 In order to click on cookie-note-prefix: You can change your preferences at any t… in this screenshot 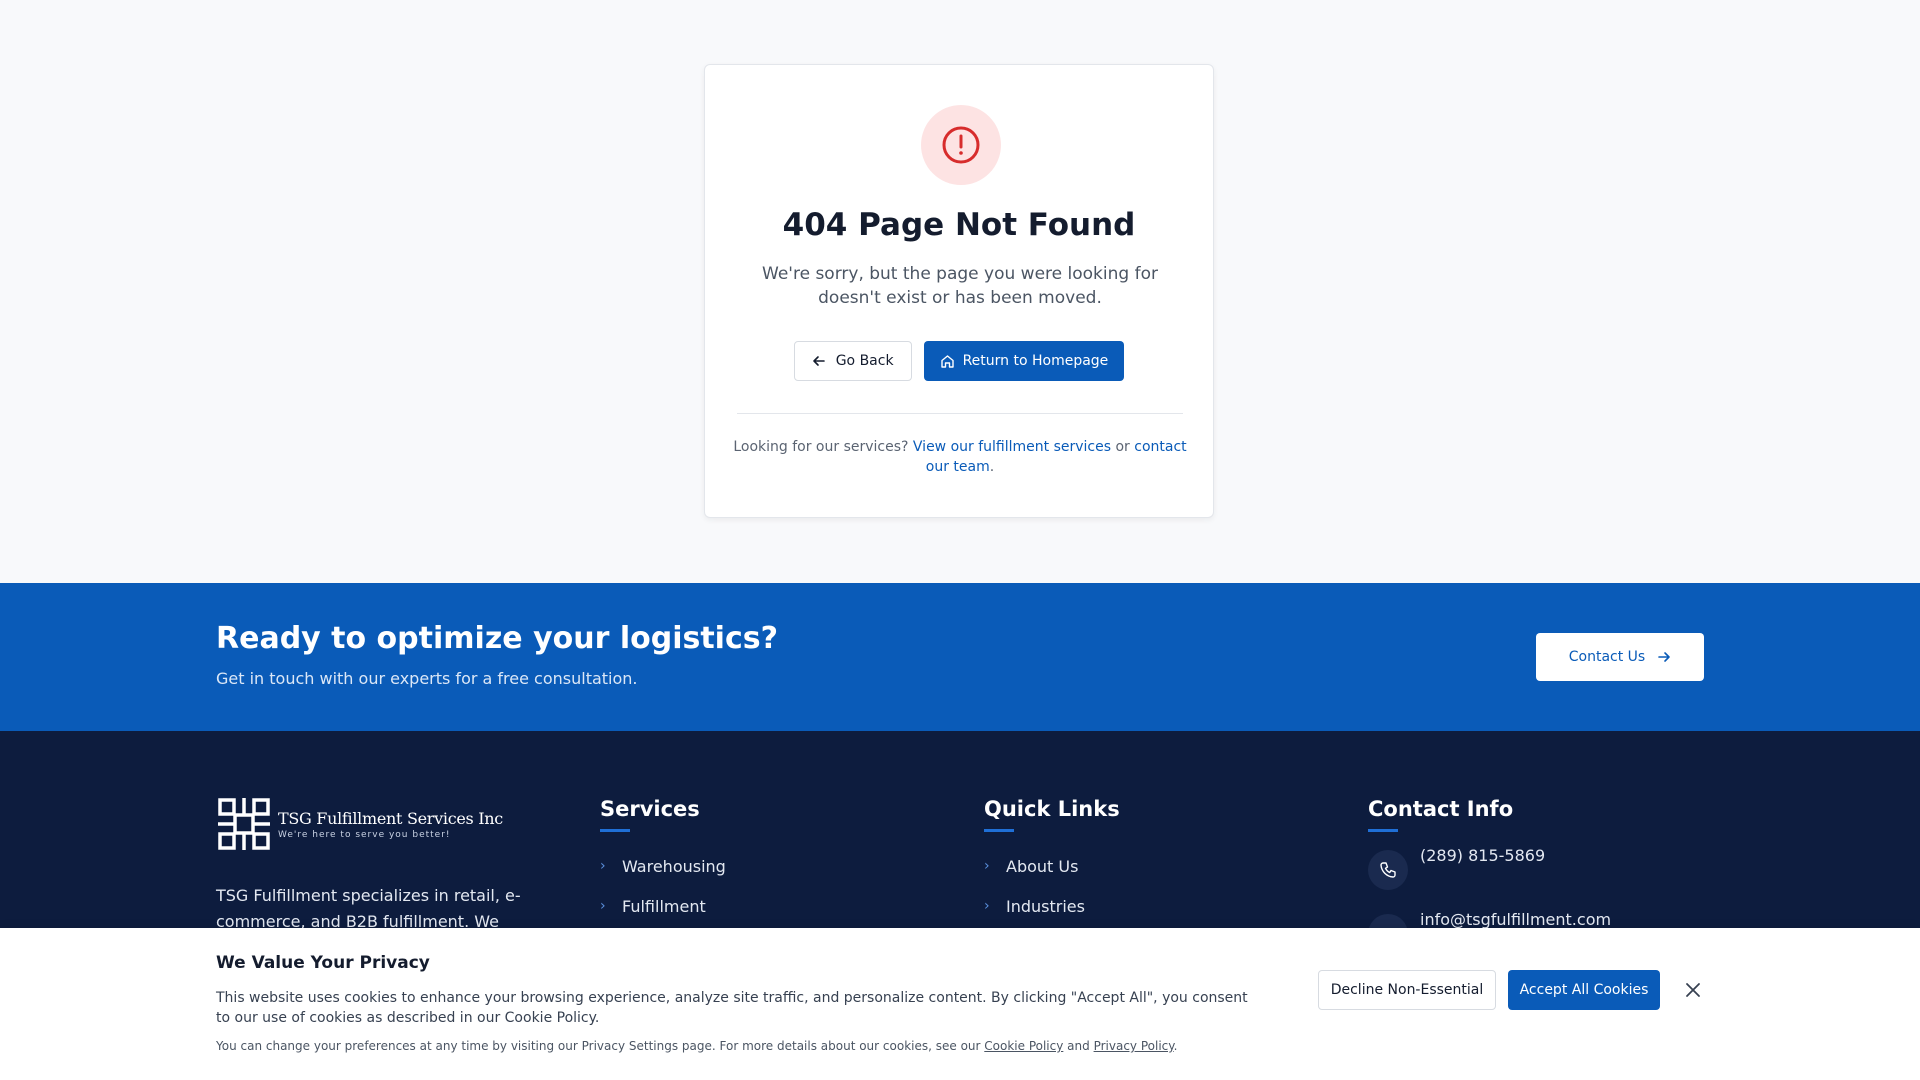, I will do `click(598, 1046)`.